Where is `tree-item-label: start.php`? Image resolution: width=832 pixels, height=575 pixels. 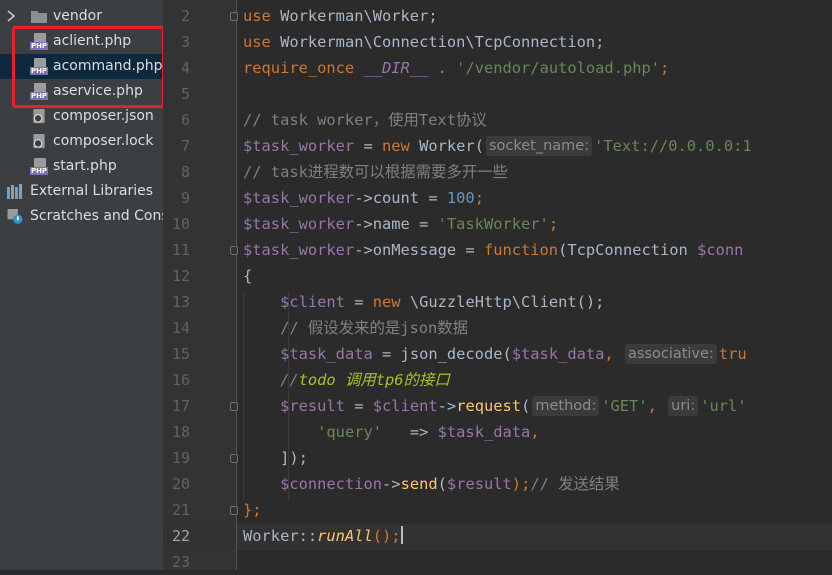
tree-item-label: start.php is located at coordinates (85, 166).